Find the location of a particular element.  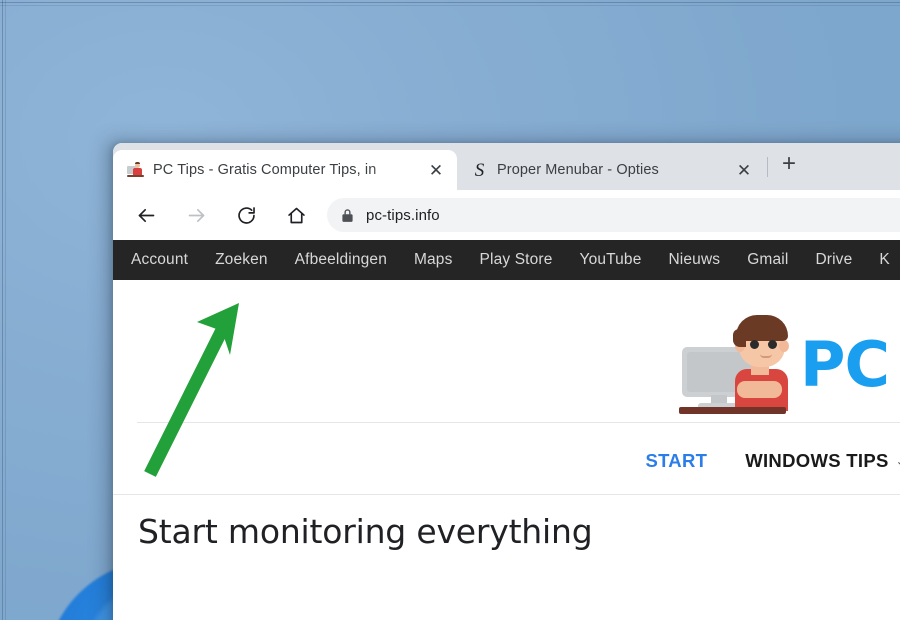

header-divider is located at coordinates (518, 422).